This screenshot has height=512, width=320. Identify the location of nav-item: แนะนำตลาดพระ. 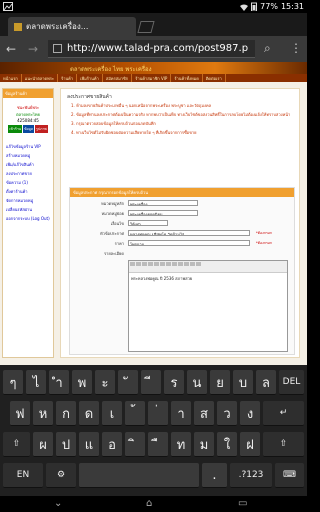
(40, 78).